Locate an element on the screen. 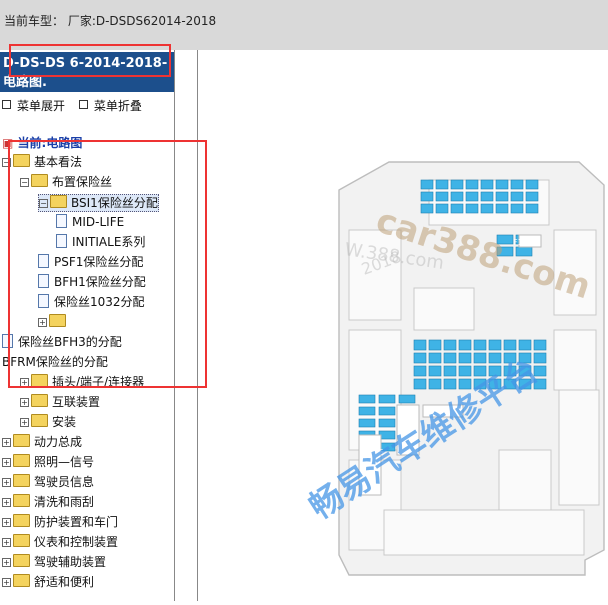 This screenshot has height=605, width=608. tree-item-label: 防护装置和车门 is located at coordinates (76, 522).